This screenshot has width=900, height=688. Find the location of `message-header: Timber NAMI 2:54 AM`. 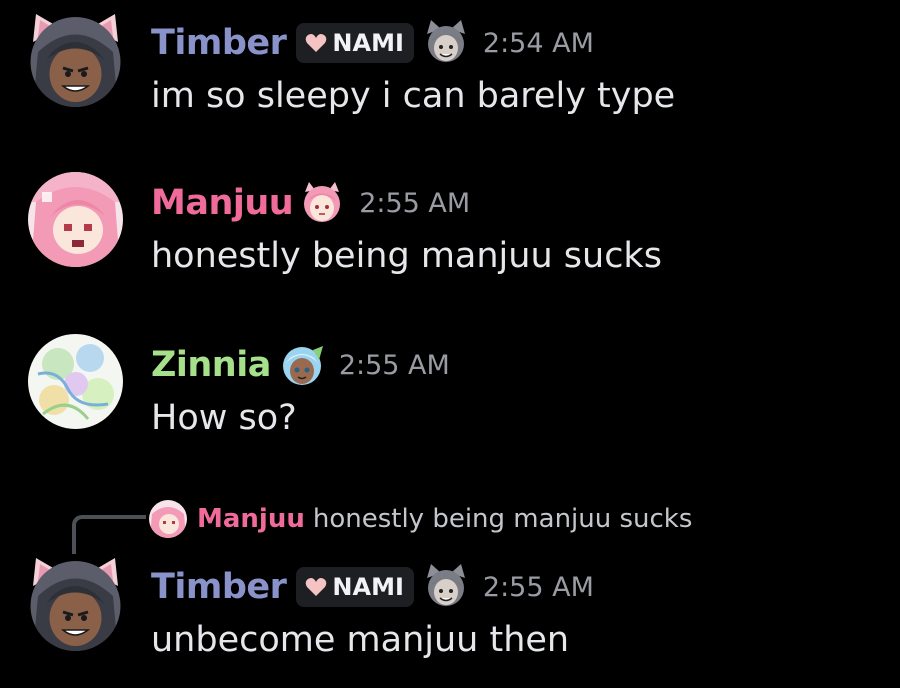

message-header: Timber NAMI 2:54 AM is located at coordinates (372, 43).